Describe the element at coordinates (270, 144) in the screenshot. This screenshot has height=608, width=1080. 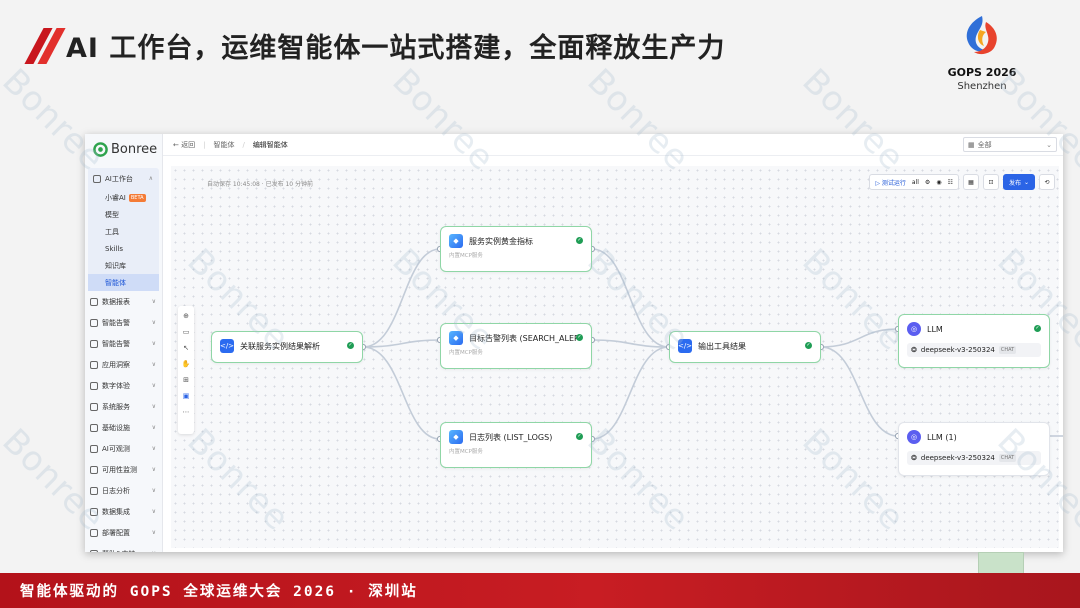
I see `breadcrumb-current: 编辑智能体` at that location.